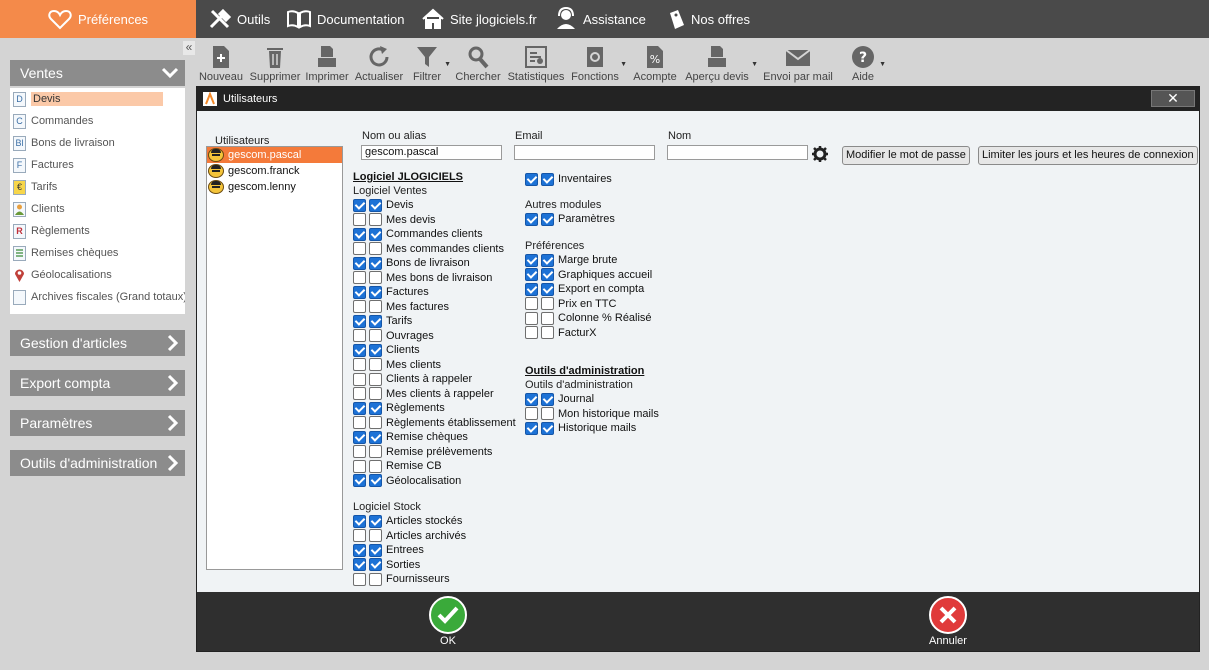 The height and width of the screenshot is (670, 1209). What do you see at coordinates (221, 62) in the screenshot?
I see `new-button: Nouveau` at bounding box center [221, 62].